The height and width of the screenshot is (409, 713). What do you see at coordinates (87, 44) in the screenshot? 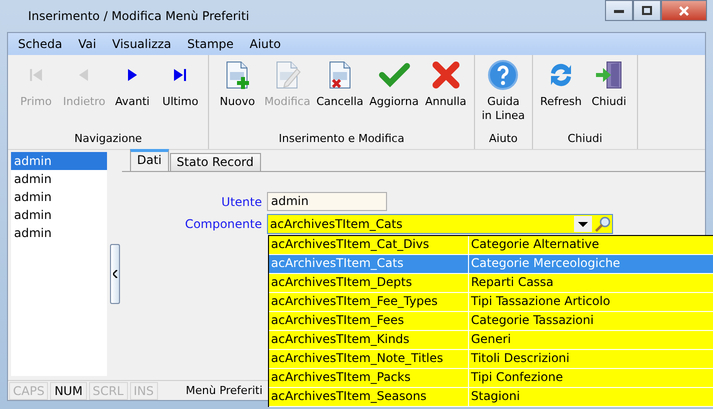
I see `menu-item: Vai` at bounding box center [87, 44].